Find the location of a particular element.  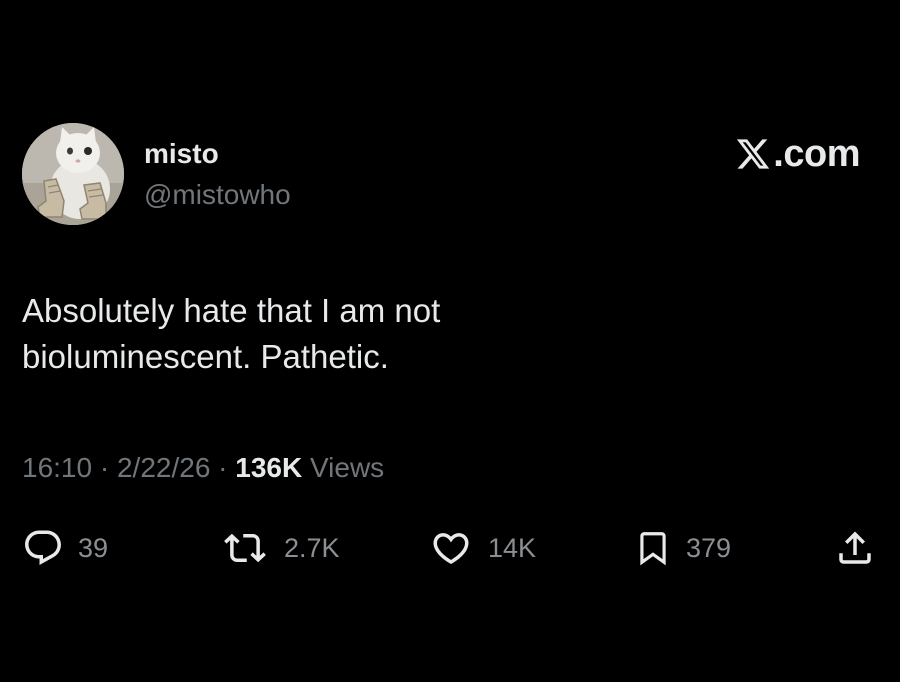

action-bar: 39 2.7K 14K 379 is located at coordinates (450, 548).